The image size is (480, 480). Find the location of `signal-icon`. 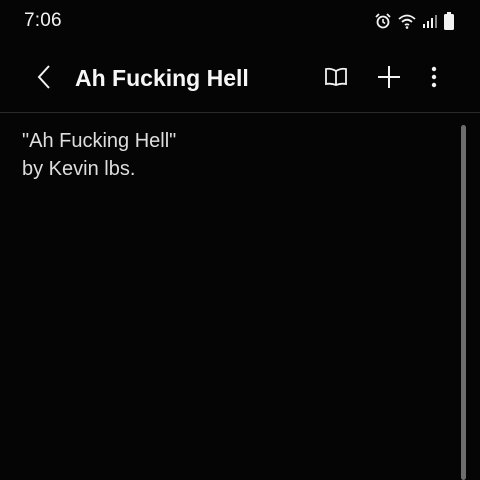

signal-icon is located at coordinates (430, 21).